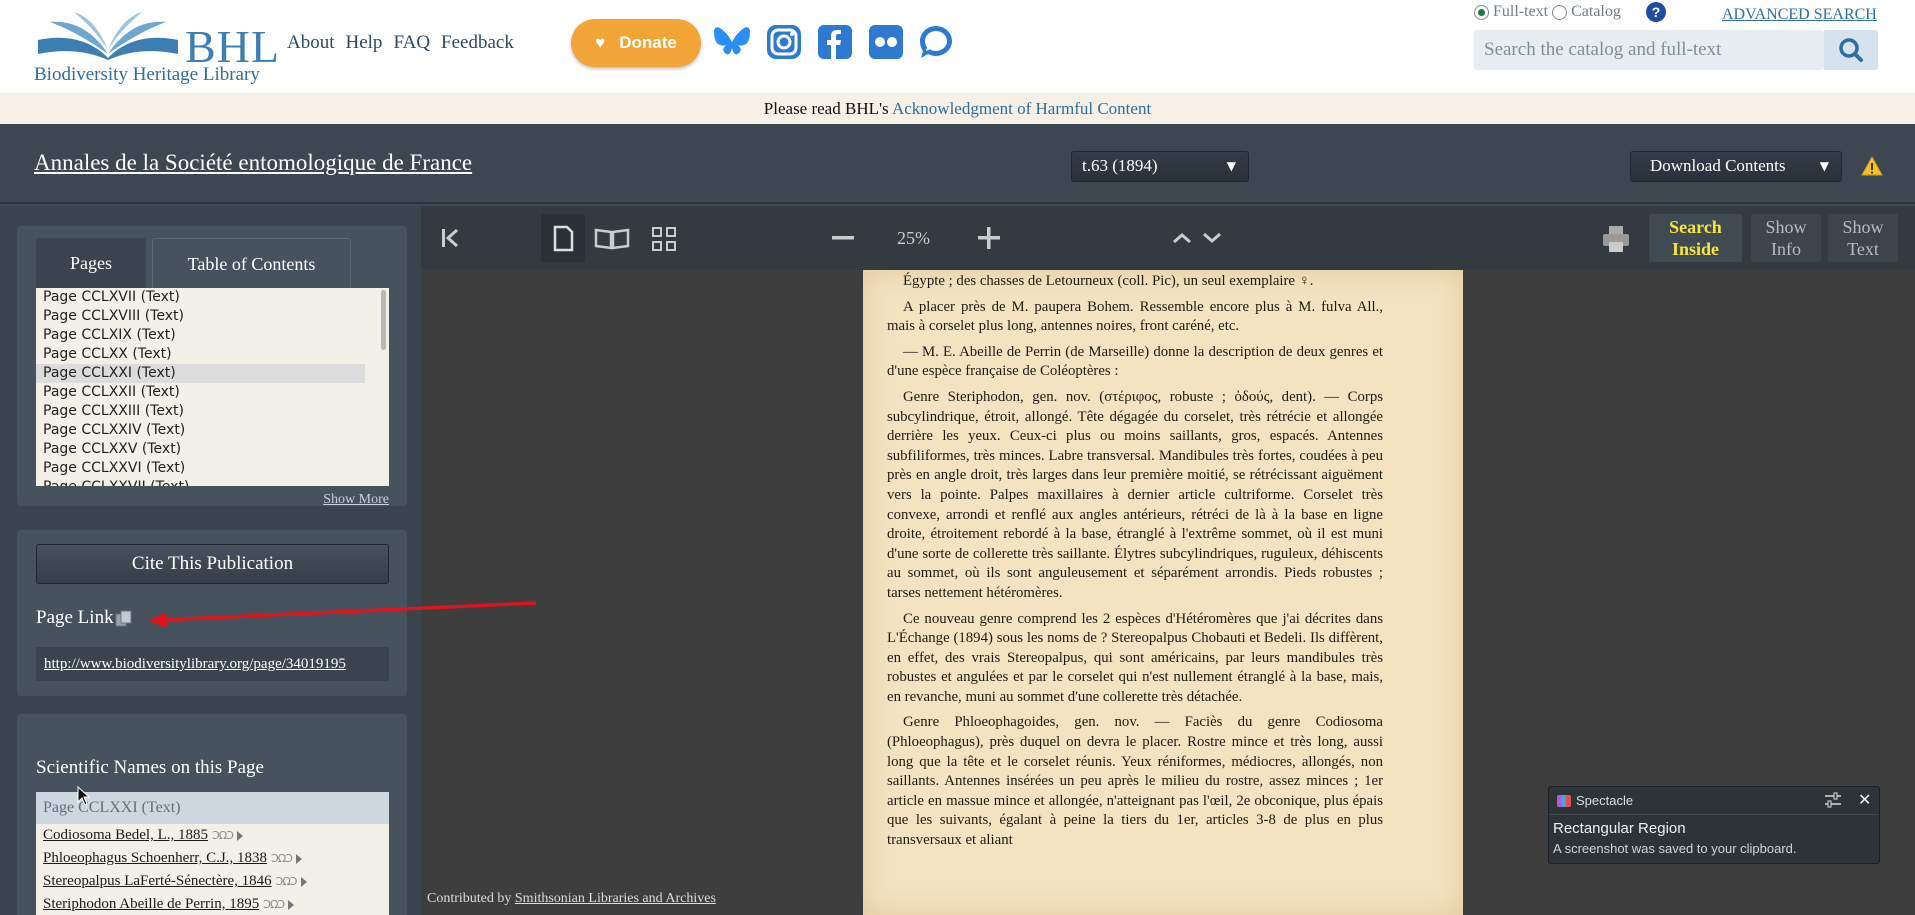 The image size is (1915, 915). I want to click on search-icon, so click(1851, 50).